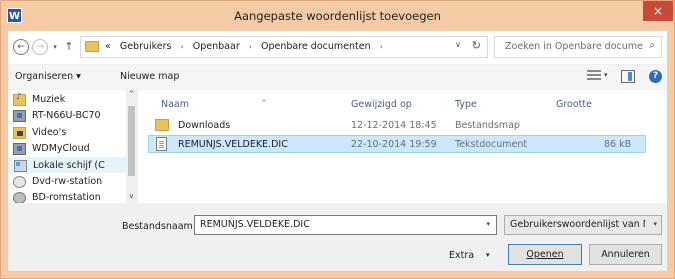  Describe the element at coordinates (131, 95) in the screenshot. I see `scroll-up-button: ^` at that location.